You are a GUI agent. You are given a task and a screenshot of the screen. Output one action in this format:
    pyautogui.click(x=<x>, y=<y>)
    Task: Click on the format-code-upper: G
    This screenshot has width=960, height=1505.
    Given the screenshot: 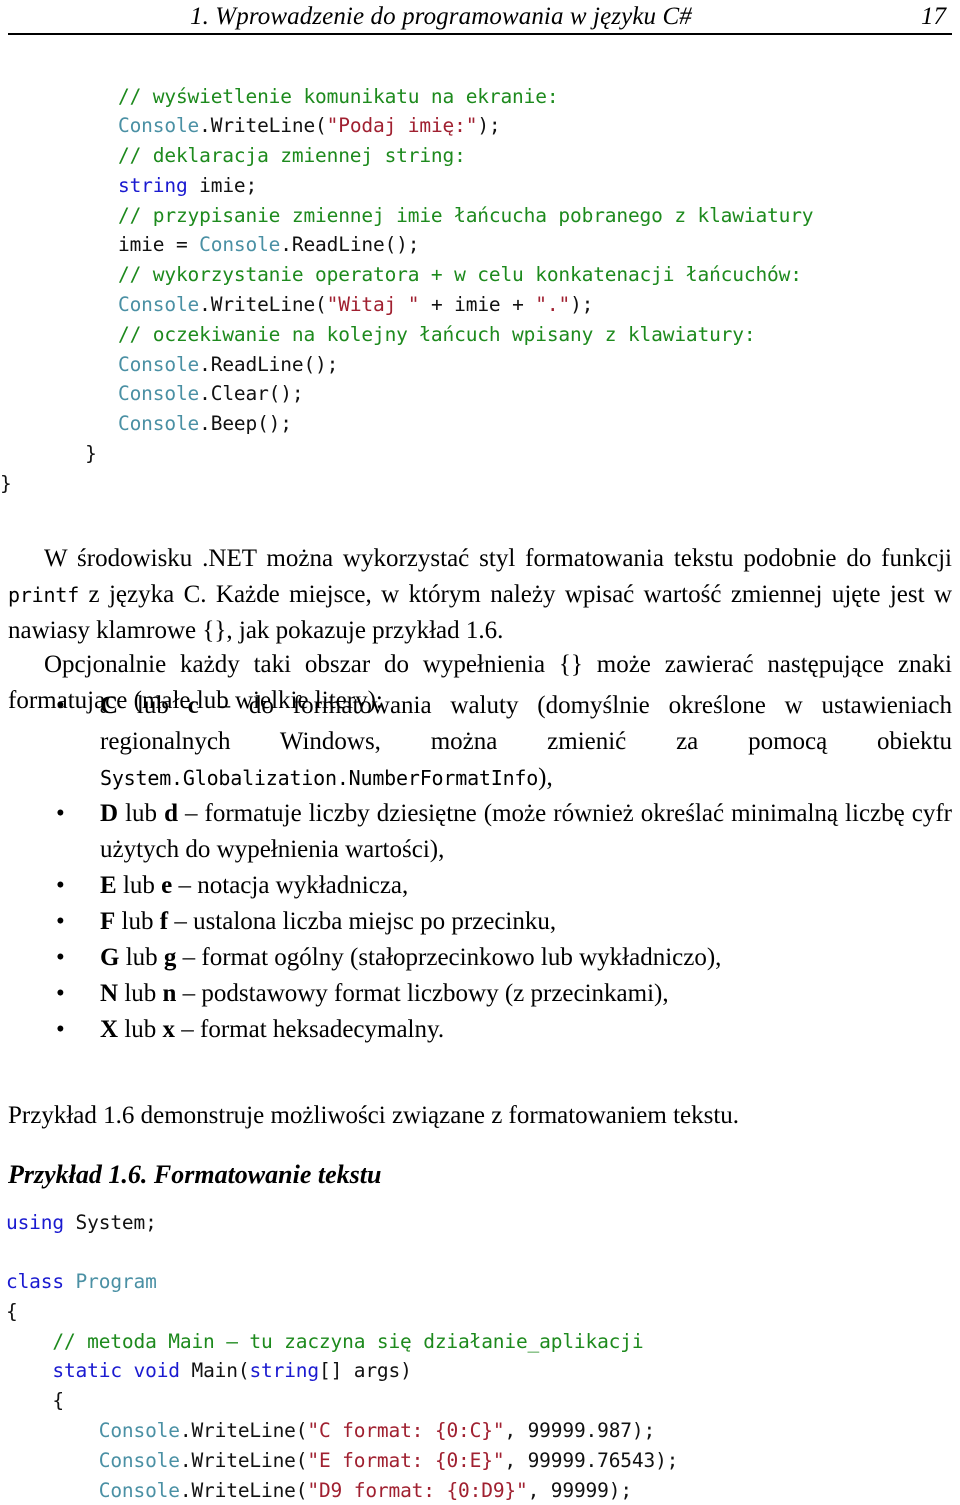 What is the action you would take?
    pyautogui.click(x=109, y=957)
    